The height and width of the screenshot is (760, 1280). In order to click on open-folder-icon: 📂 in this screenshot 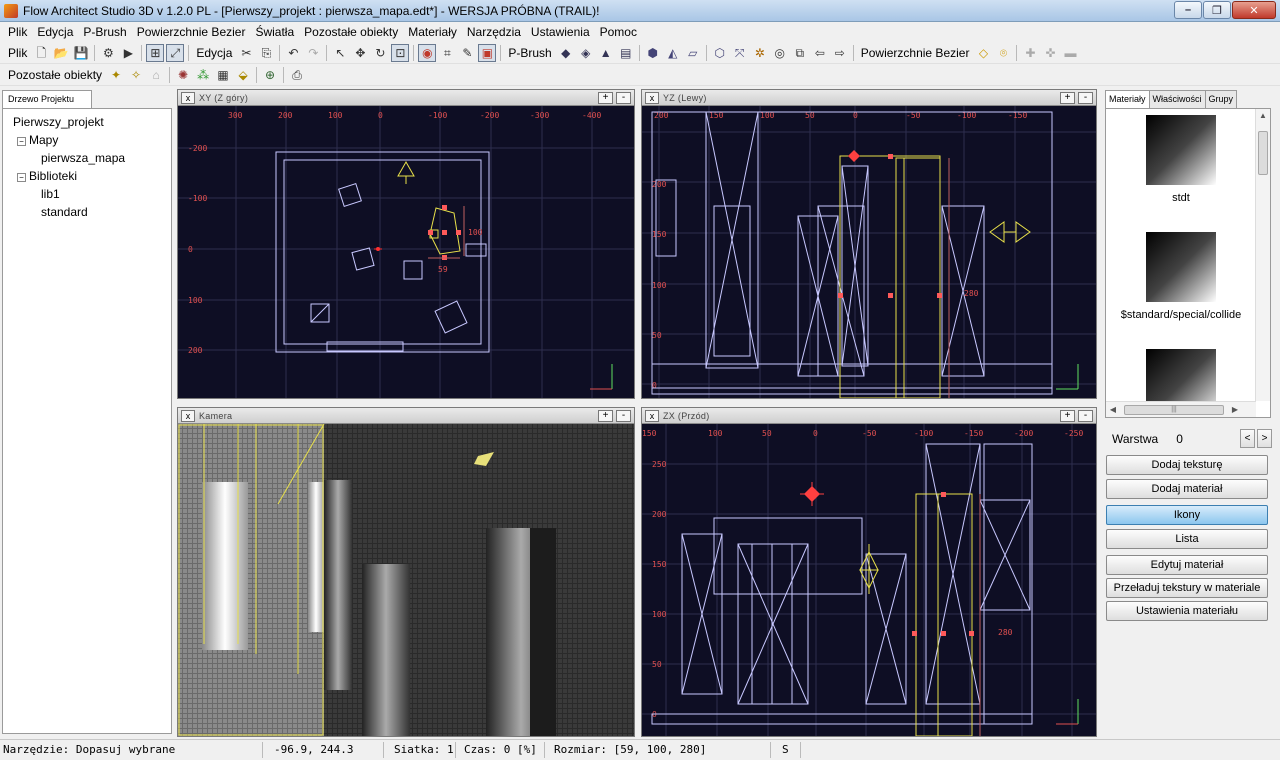, I will do `click(61, 53)`.